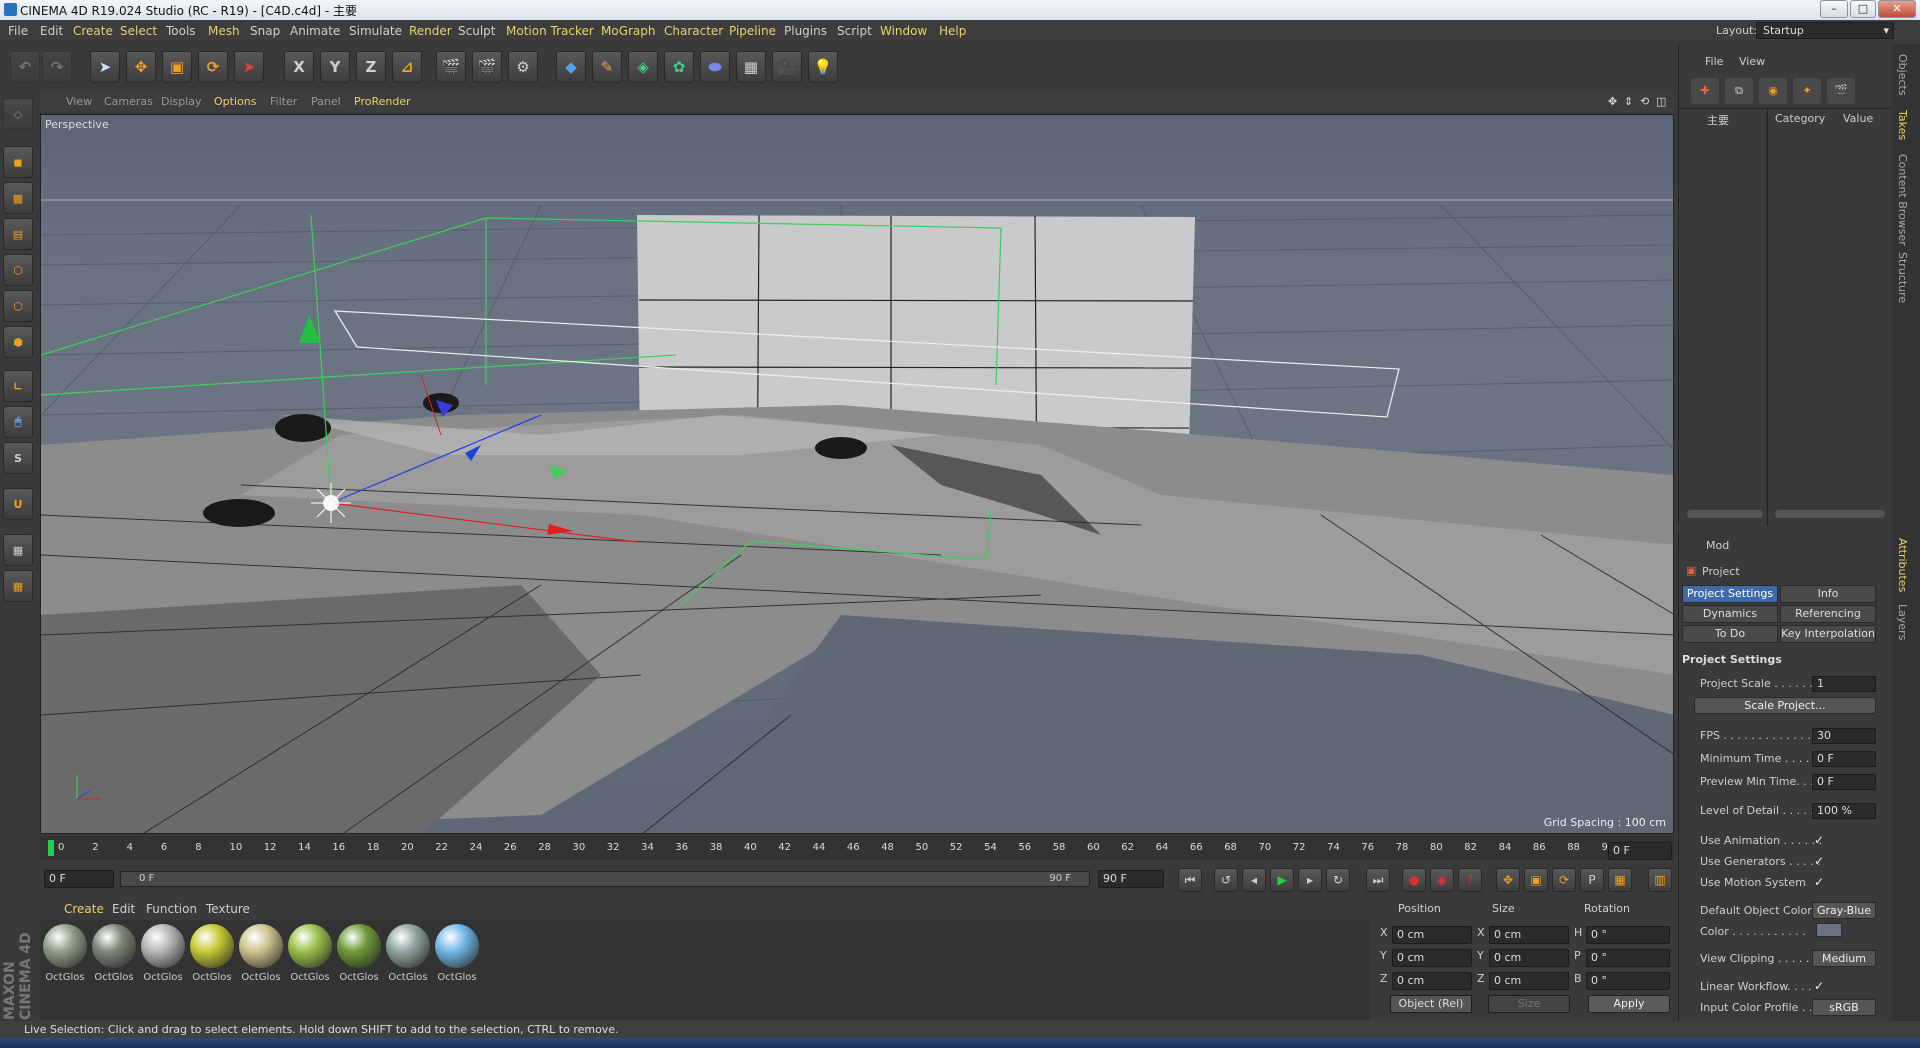 The width and height of the screenshot is (1920, 1048). What do you see at coordinates (1620, 880) in the screenshot?
I see `key-pla-icon: ▦` at bounding box center [1620, 880].